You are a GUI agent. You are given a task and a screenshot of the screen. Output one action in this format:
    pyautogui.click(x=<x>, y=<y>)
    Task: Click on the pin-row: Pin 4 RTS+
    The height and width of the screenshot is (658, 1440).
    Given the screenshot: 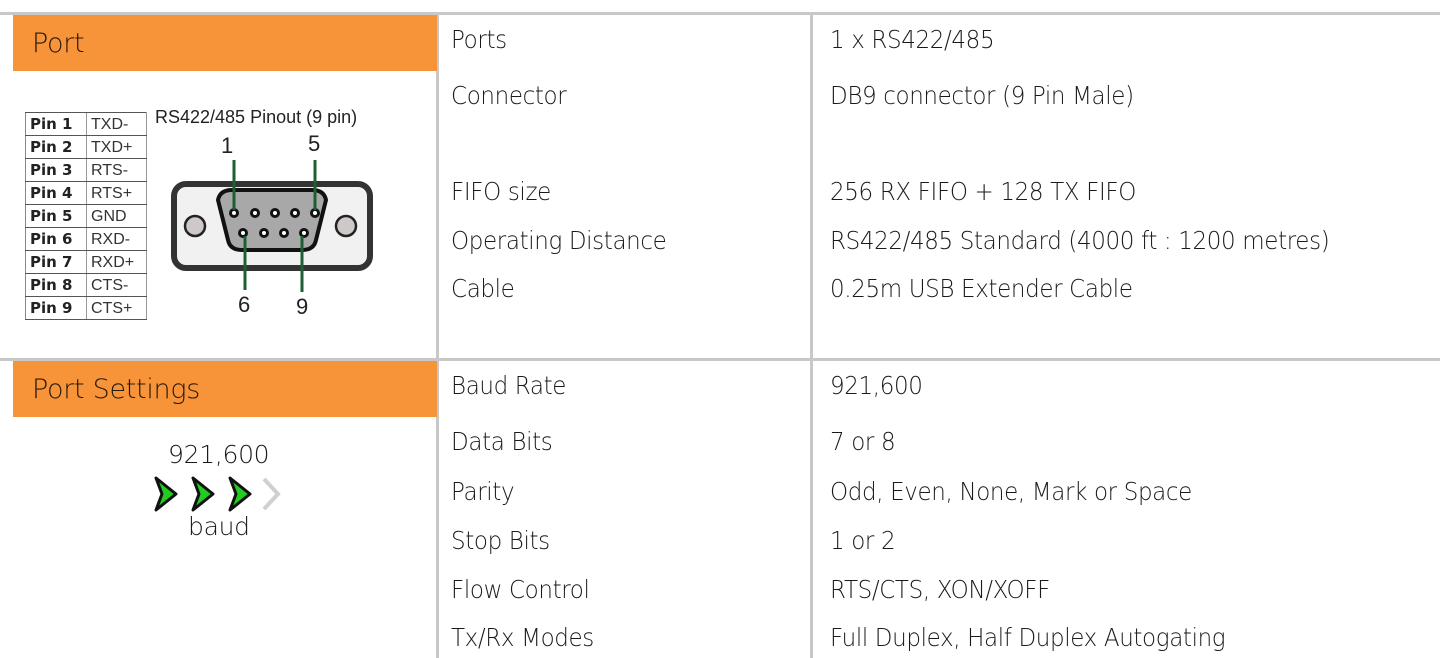 What is the action you would take?
    pyautogui.click(x=86, y=193)
    